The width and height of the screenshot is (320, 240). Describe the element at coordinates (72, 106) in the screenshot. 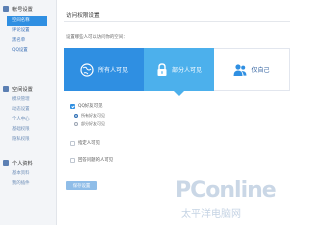

I see `qq-friends-checkbox` at that location.